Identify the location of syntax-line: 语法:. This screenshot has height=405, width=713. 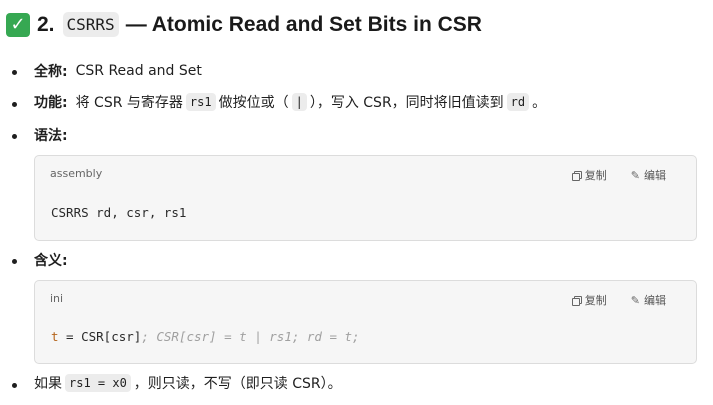
(51, 135).